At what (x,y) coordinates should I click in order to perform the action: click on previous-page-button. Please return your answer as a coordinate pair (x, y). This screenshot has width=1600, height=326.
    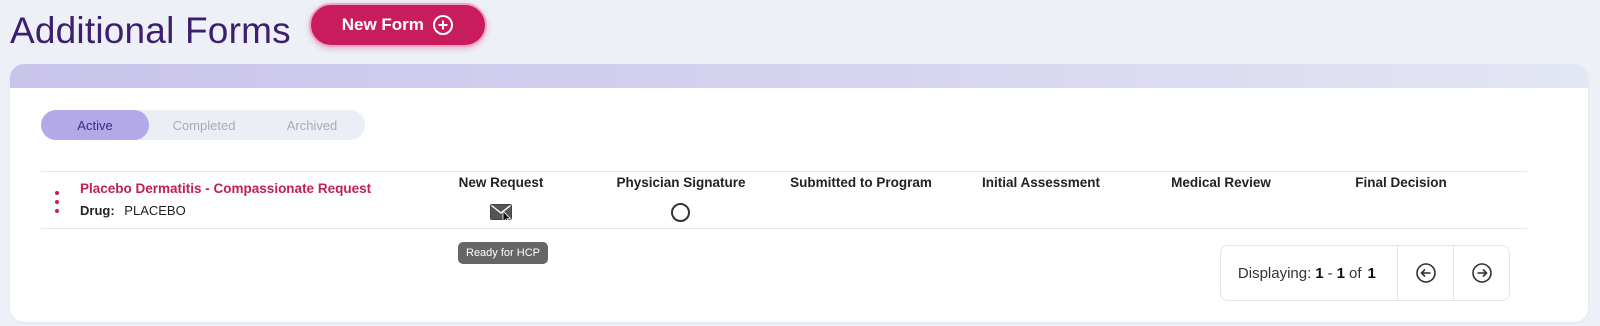
    Looking at the image, I should click on (1426, 273).